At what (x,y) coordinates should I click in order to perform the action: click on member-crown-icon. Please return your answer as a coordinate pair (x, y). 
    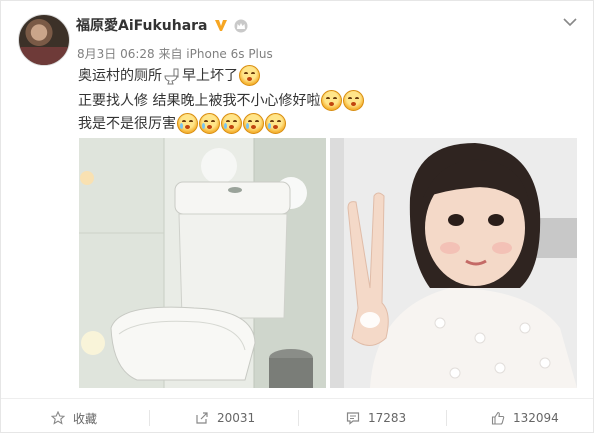
    Looking at the image, I should click on (241, 25).